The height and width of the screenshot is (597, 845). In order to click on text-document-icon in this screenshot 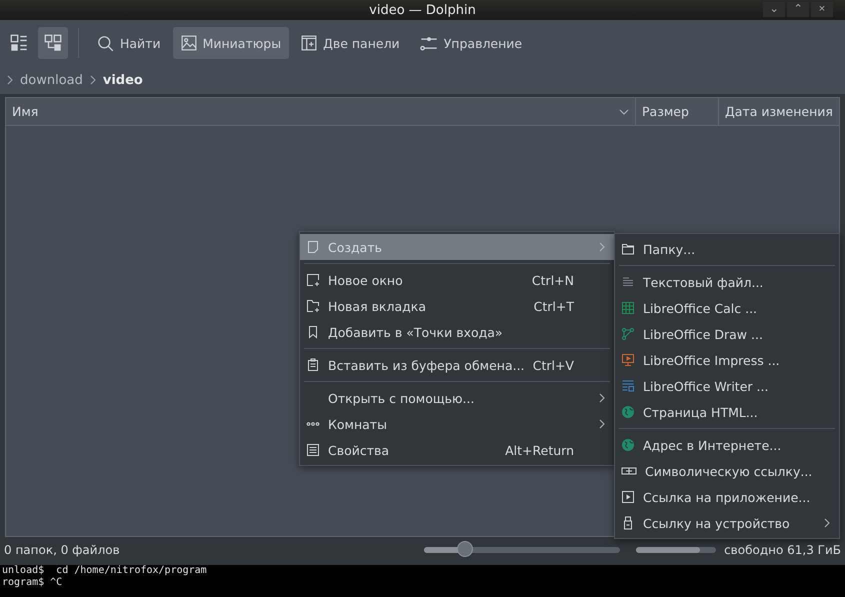, I will do `click(628, 386)`.